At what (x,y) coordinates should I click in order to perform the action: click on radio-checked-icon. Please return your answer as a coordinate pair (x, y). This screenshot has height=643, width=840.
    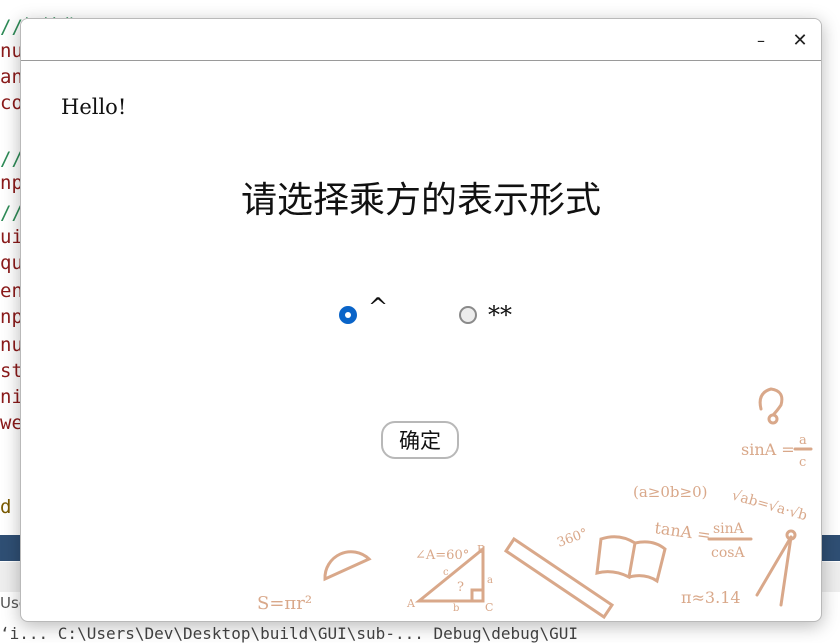
    Looking at the image, I should click on (348, 315).